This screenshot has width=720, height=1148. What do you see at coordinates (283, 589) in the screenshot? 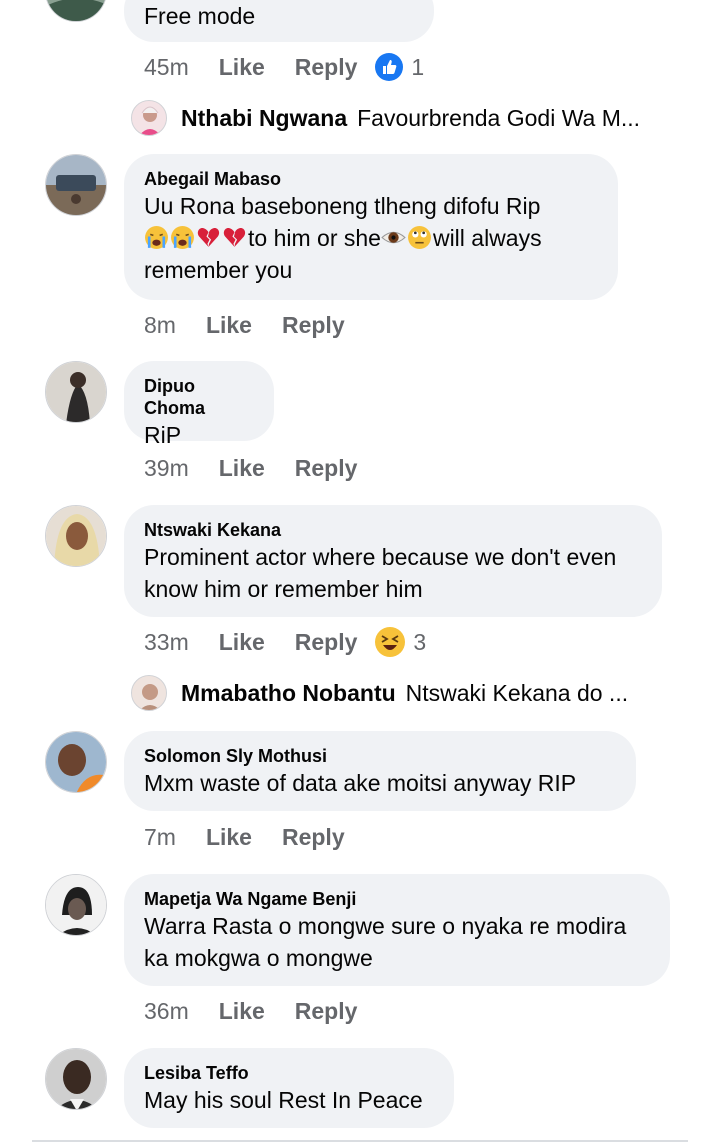
I see `comment-text-line: know him or remember him` at bounding box center [283, 589].